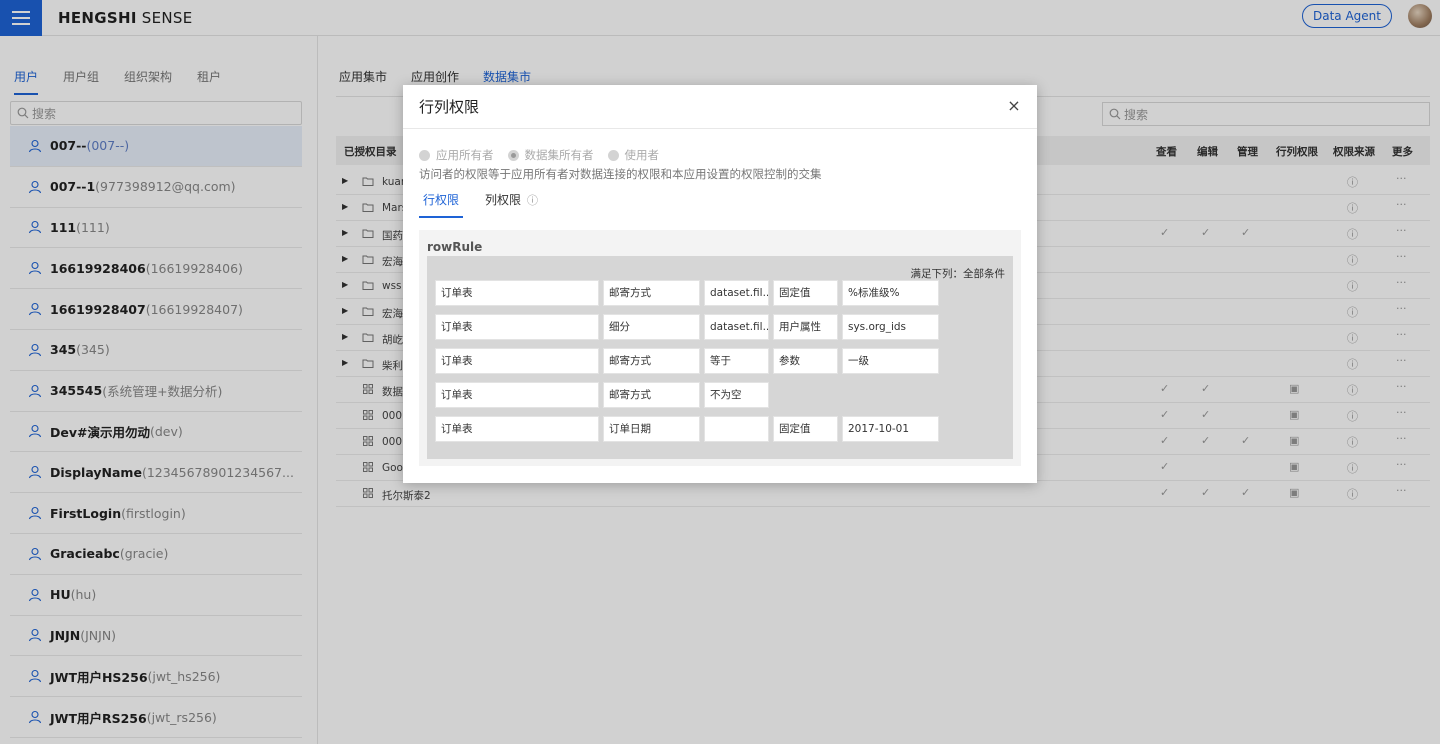  What do you see at coordinates (441, 200) in the screenshot?
I see `tab-row-label: 行权限` at bounding box center [441, 200].